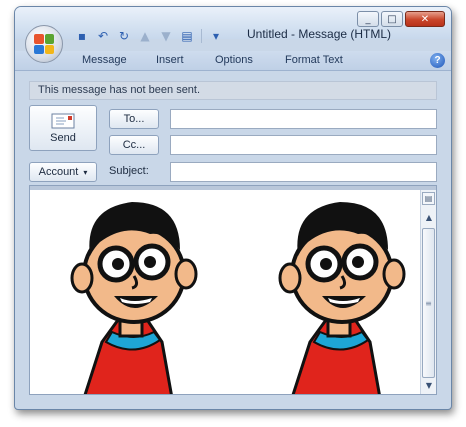 The height and width of the screenshot is (427, 466). What do you see at coordinates (392, 19) in the screenshot?
I see `maximize-button: □` at bounding box center [392, 19].